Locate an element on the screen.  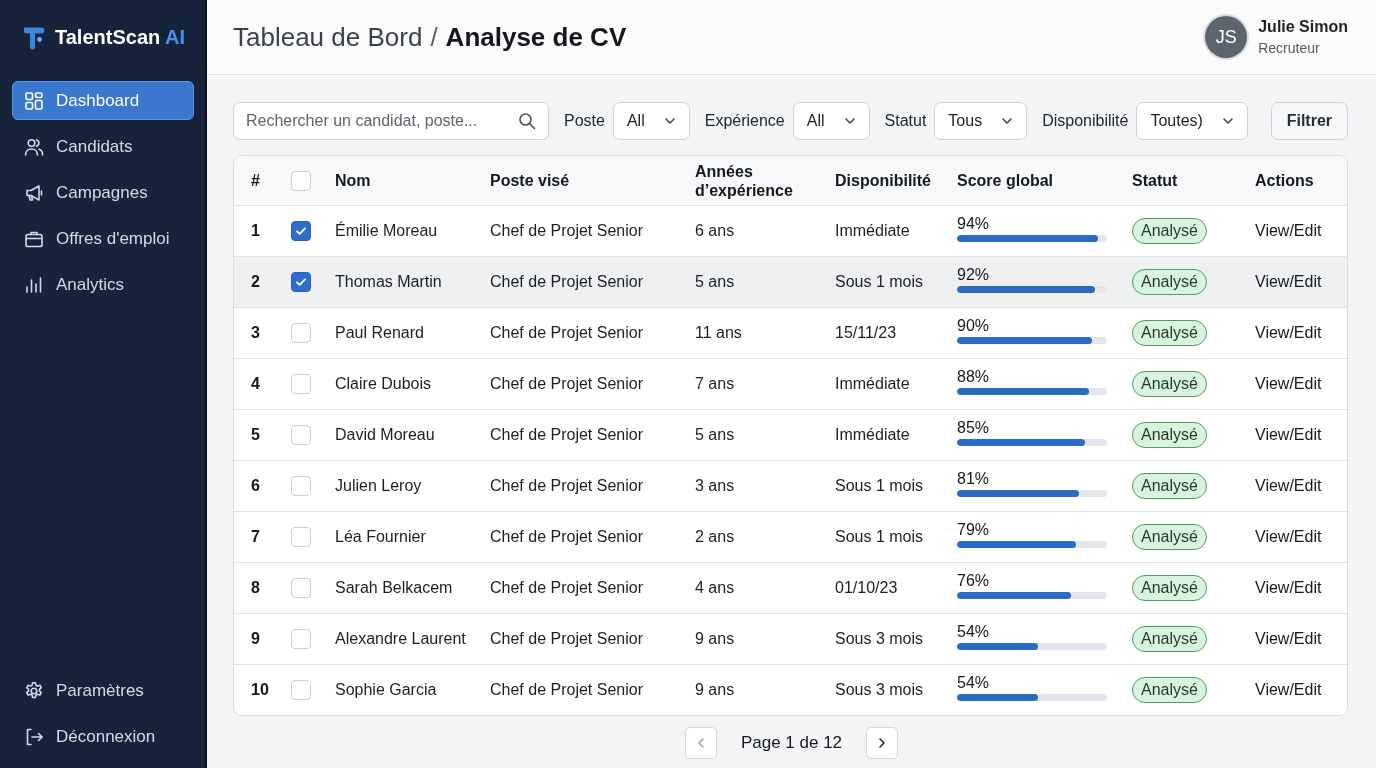
table-cell-text: 9 ans is located at coordinates (715, 690).